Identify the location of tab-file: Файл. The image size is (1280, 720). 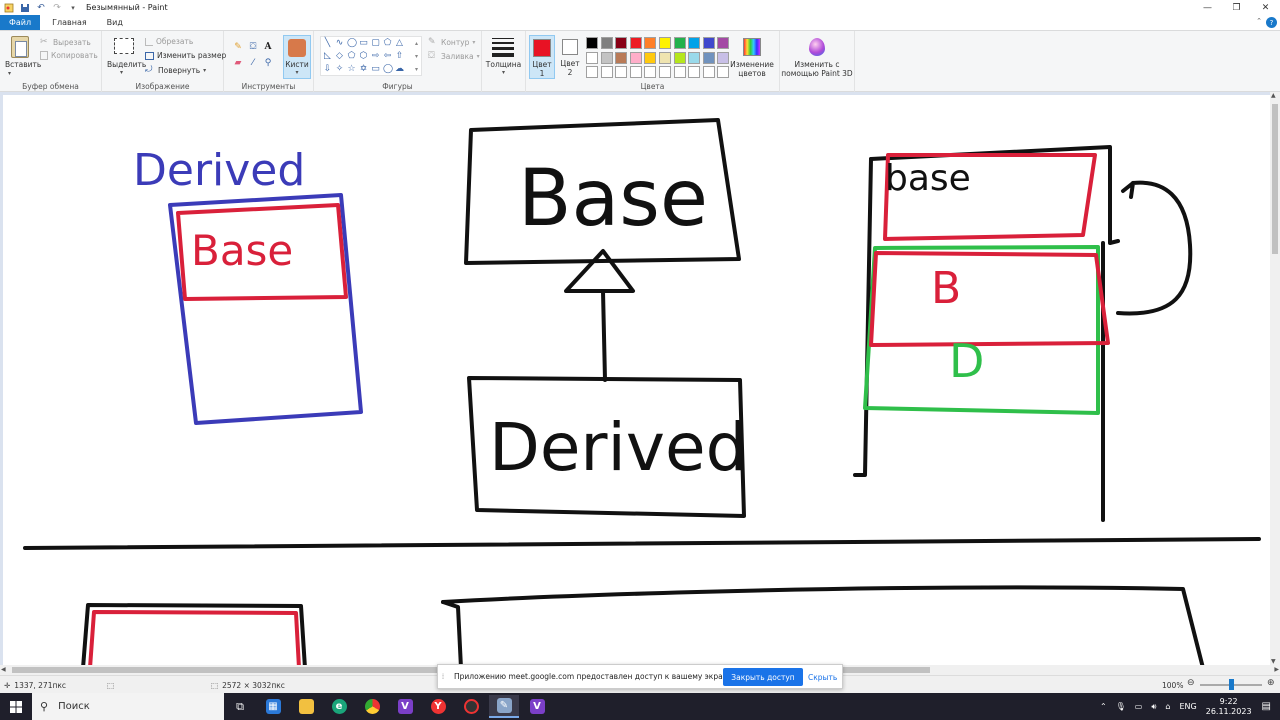
(20, 22).